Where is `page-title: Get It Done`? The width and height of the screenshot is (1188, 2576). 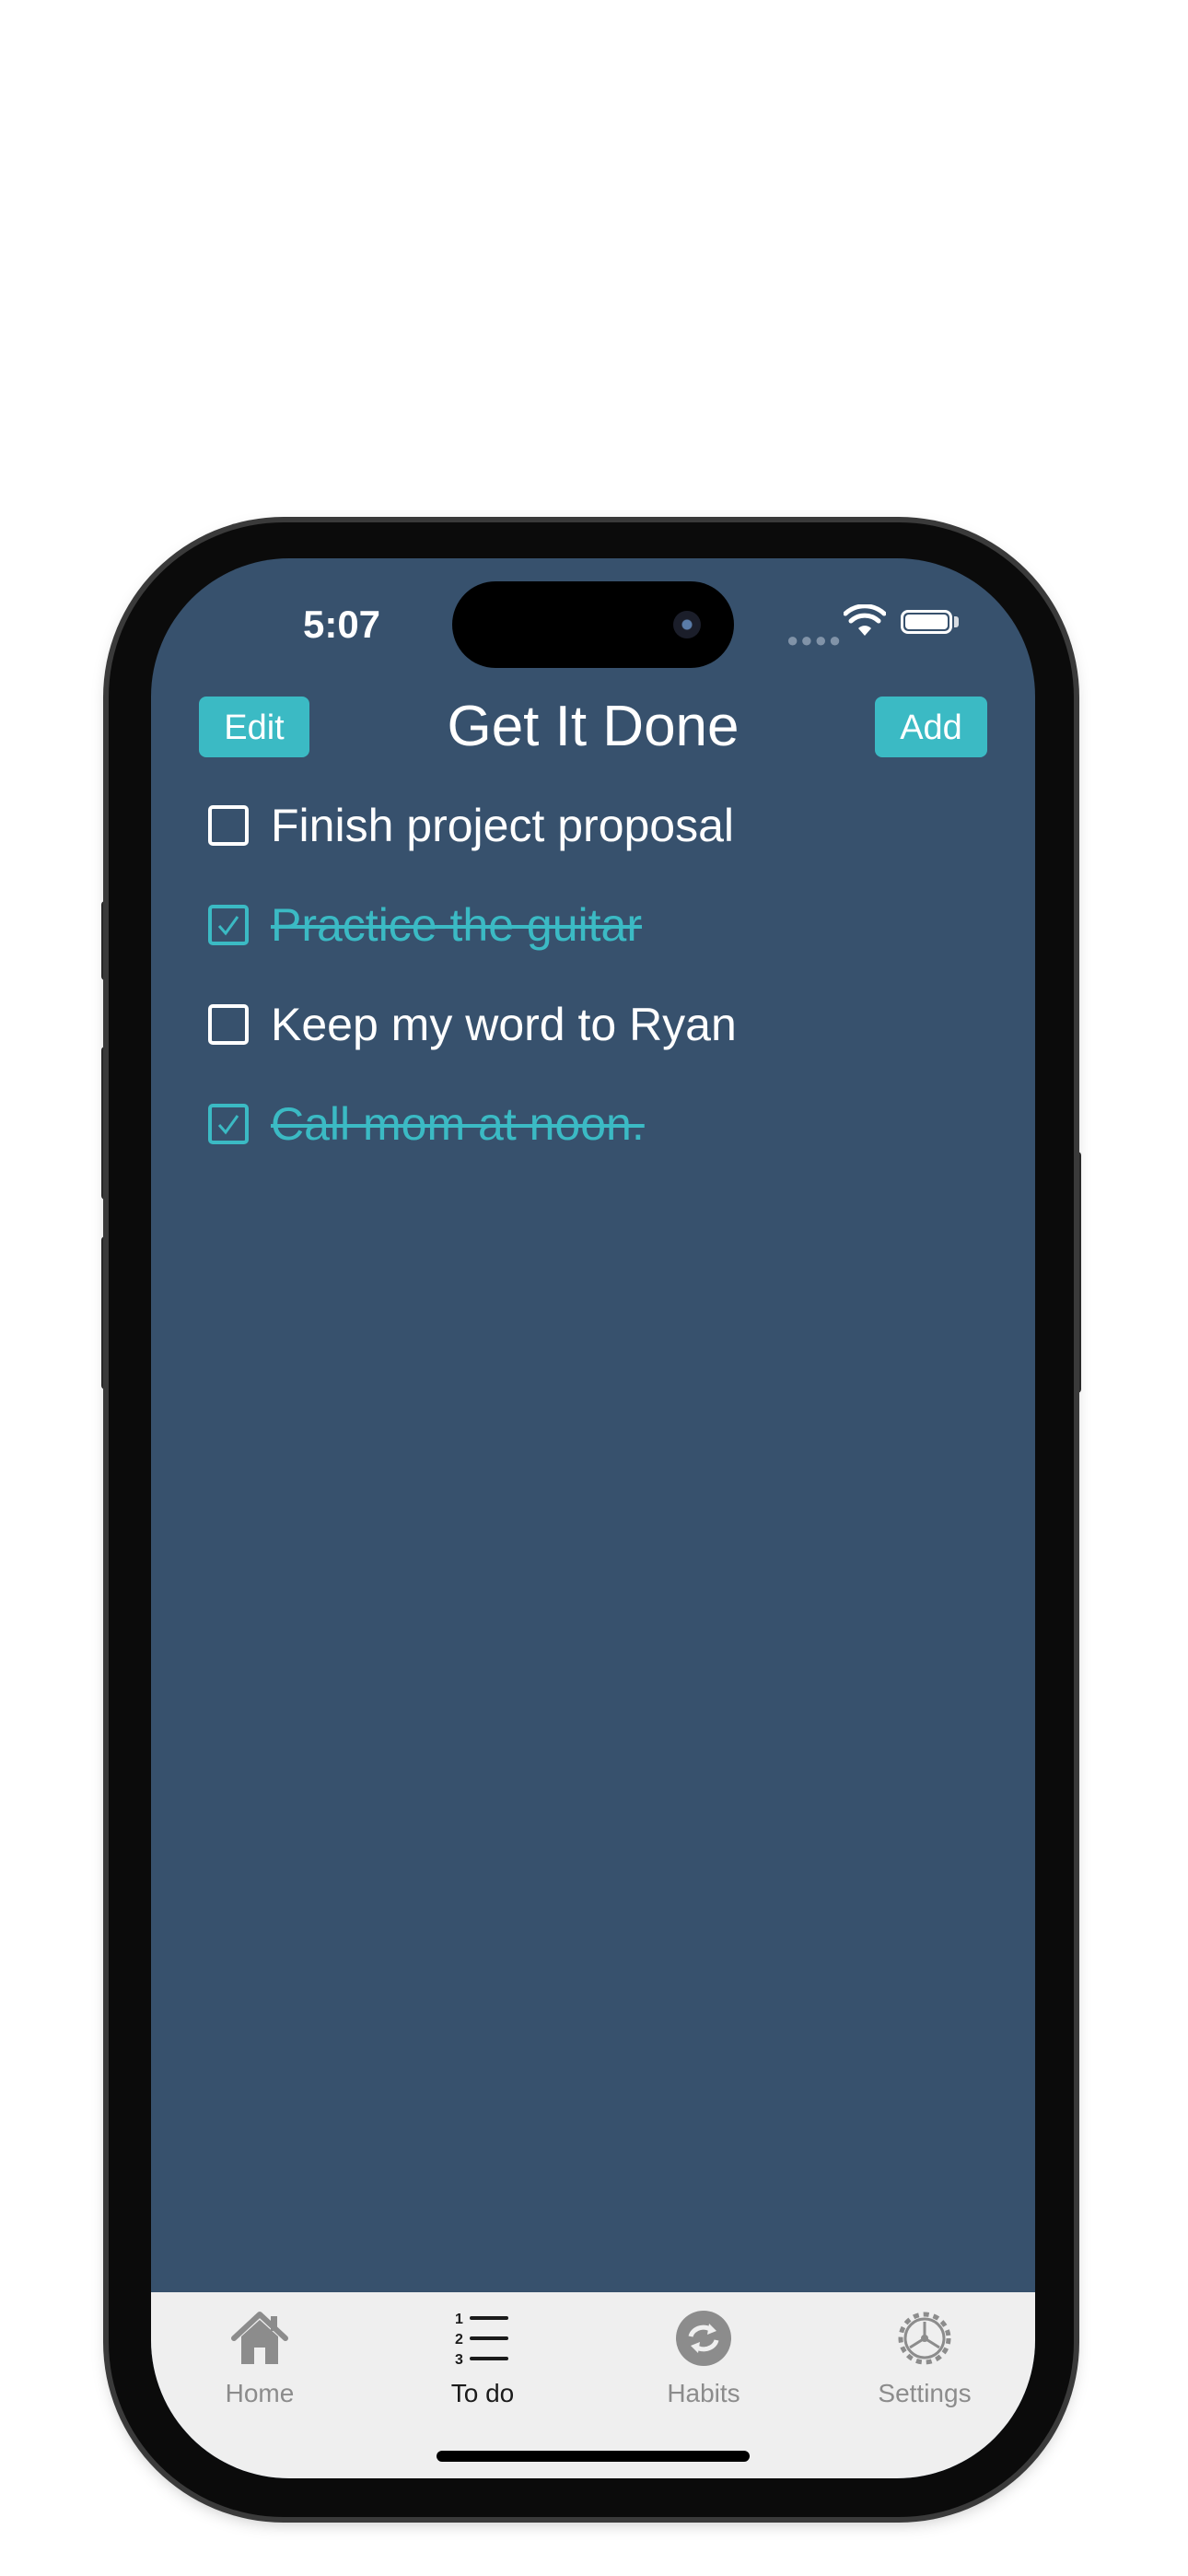 page-title: Get It Done is located at coordinates (593, 726).